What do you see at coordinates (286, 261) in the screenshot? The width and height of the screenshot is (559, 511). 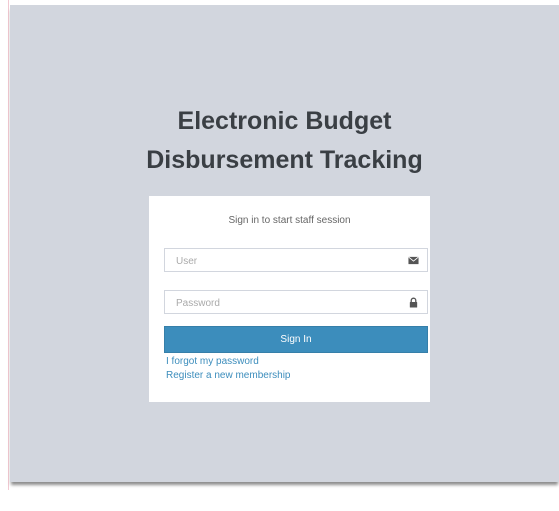 I see `user-input` at bounding box center [286, 261].